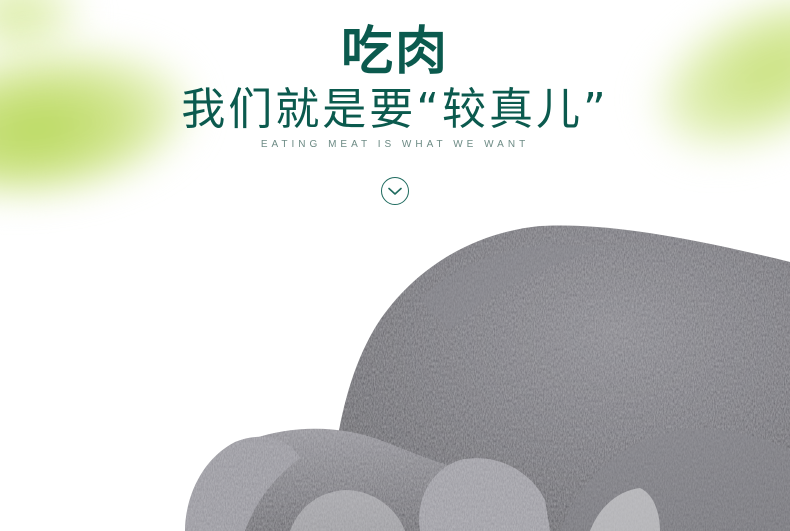 The height and width of the screenshot is (531, 790). What do you see at coordinates (394, 52) in the screenshot?
I see `page-title: 吃肉` at bounding box center [394, 52].